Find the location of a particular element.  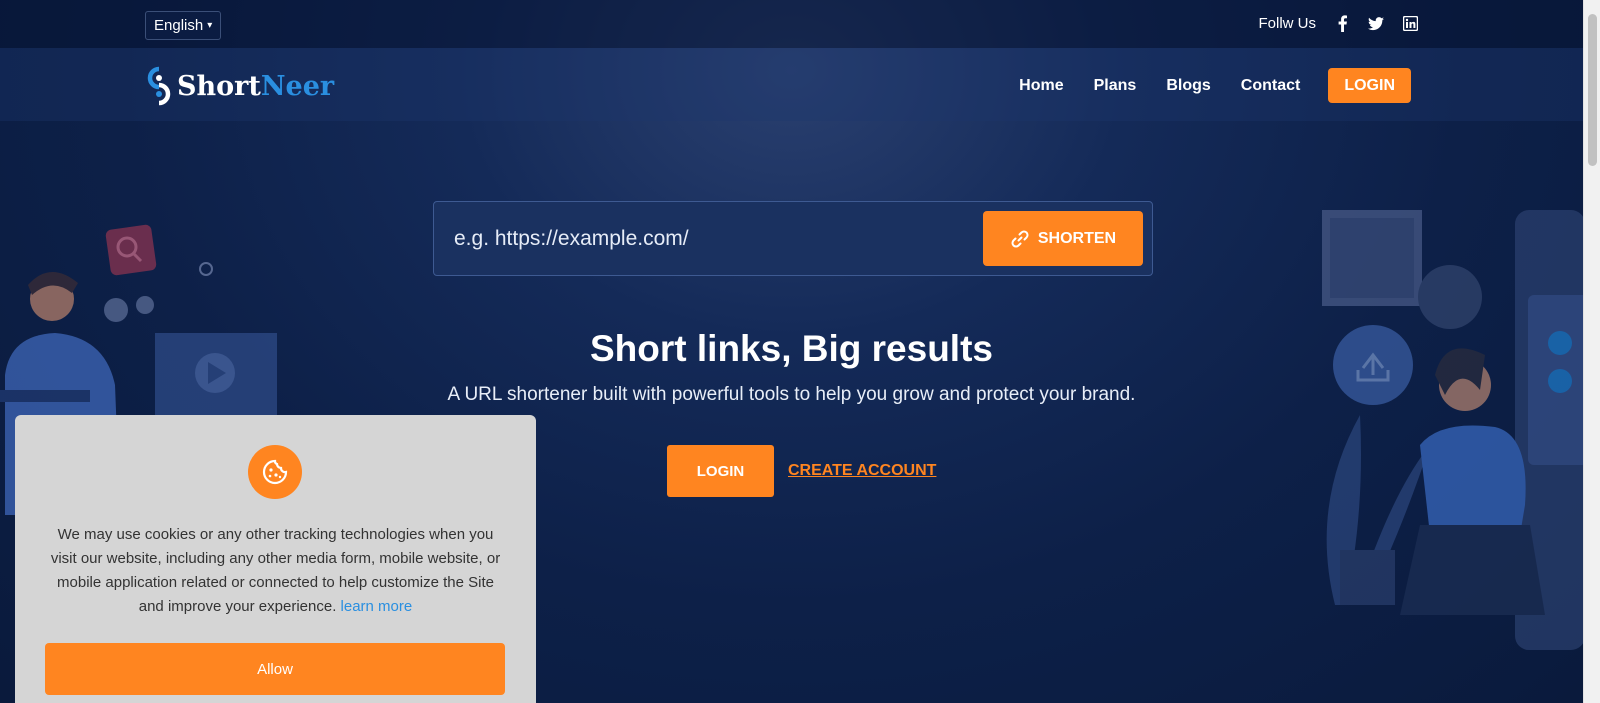

brand-name-part1: Short is located at coordinates (219, 86).